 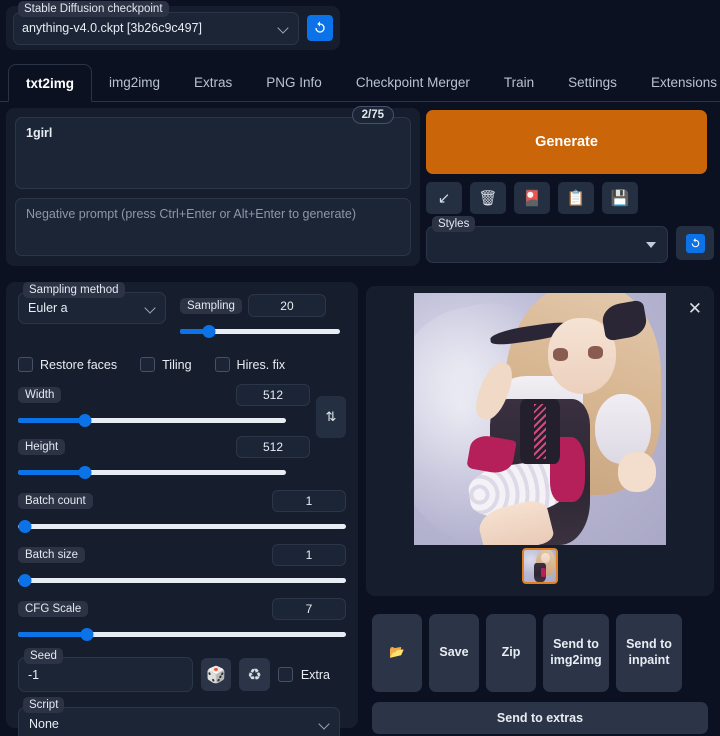 What do you see at coordinates (74, 290) in the screenshot?
I see `sampling-method-label: Sampling method` at bounding box center [74, 290].